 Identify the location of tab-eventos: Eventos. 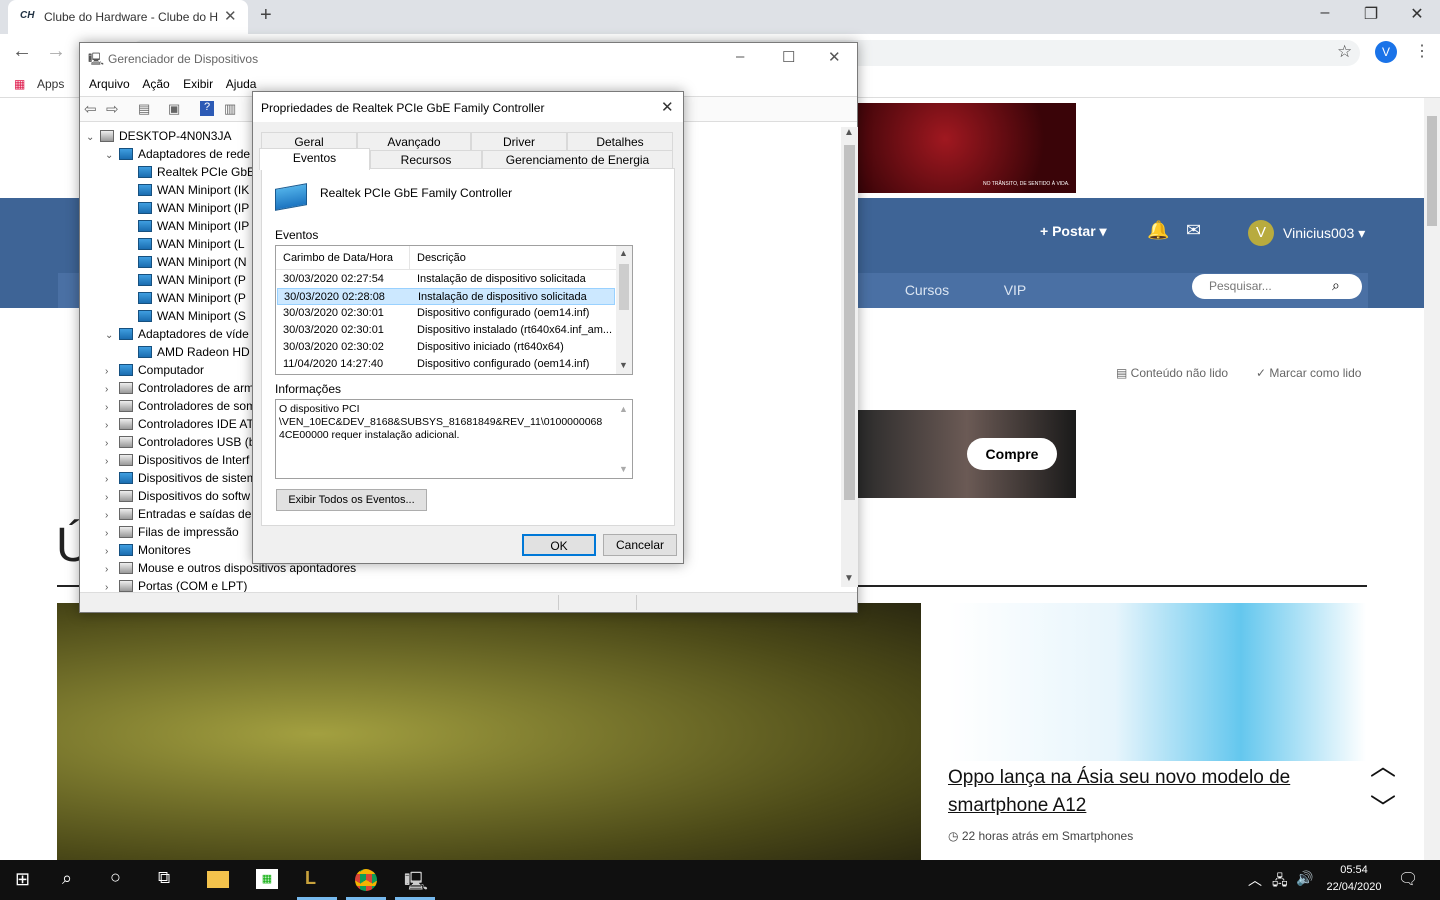
(314, 159).